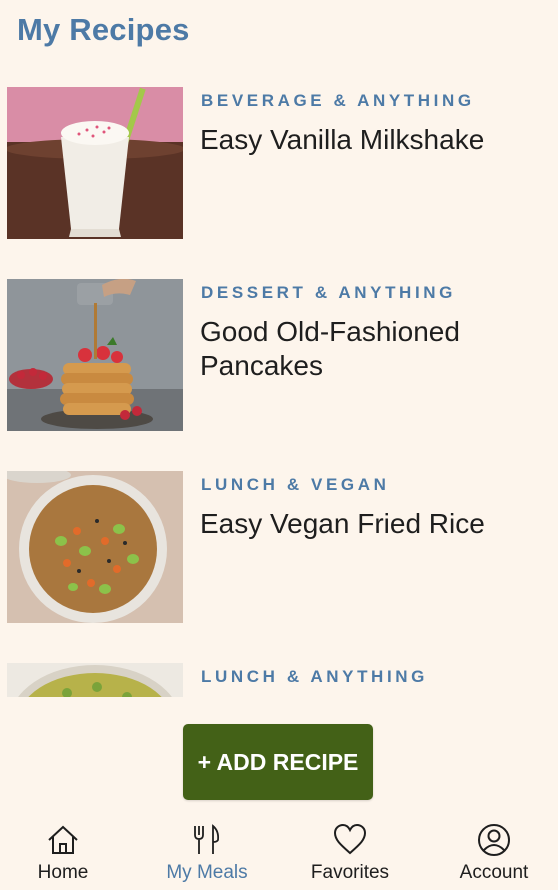 This screenshot has height=890, width=558. What do you see at coordinates (207, 839) in the screenshot?
I see `fork-knife-icon` at bounding box center [207, 839].